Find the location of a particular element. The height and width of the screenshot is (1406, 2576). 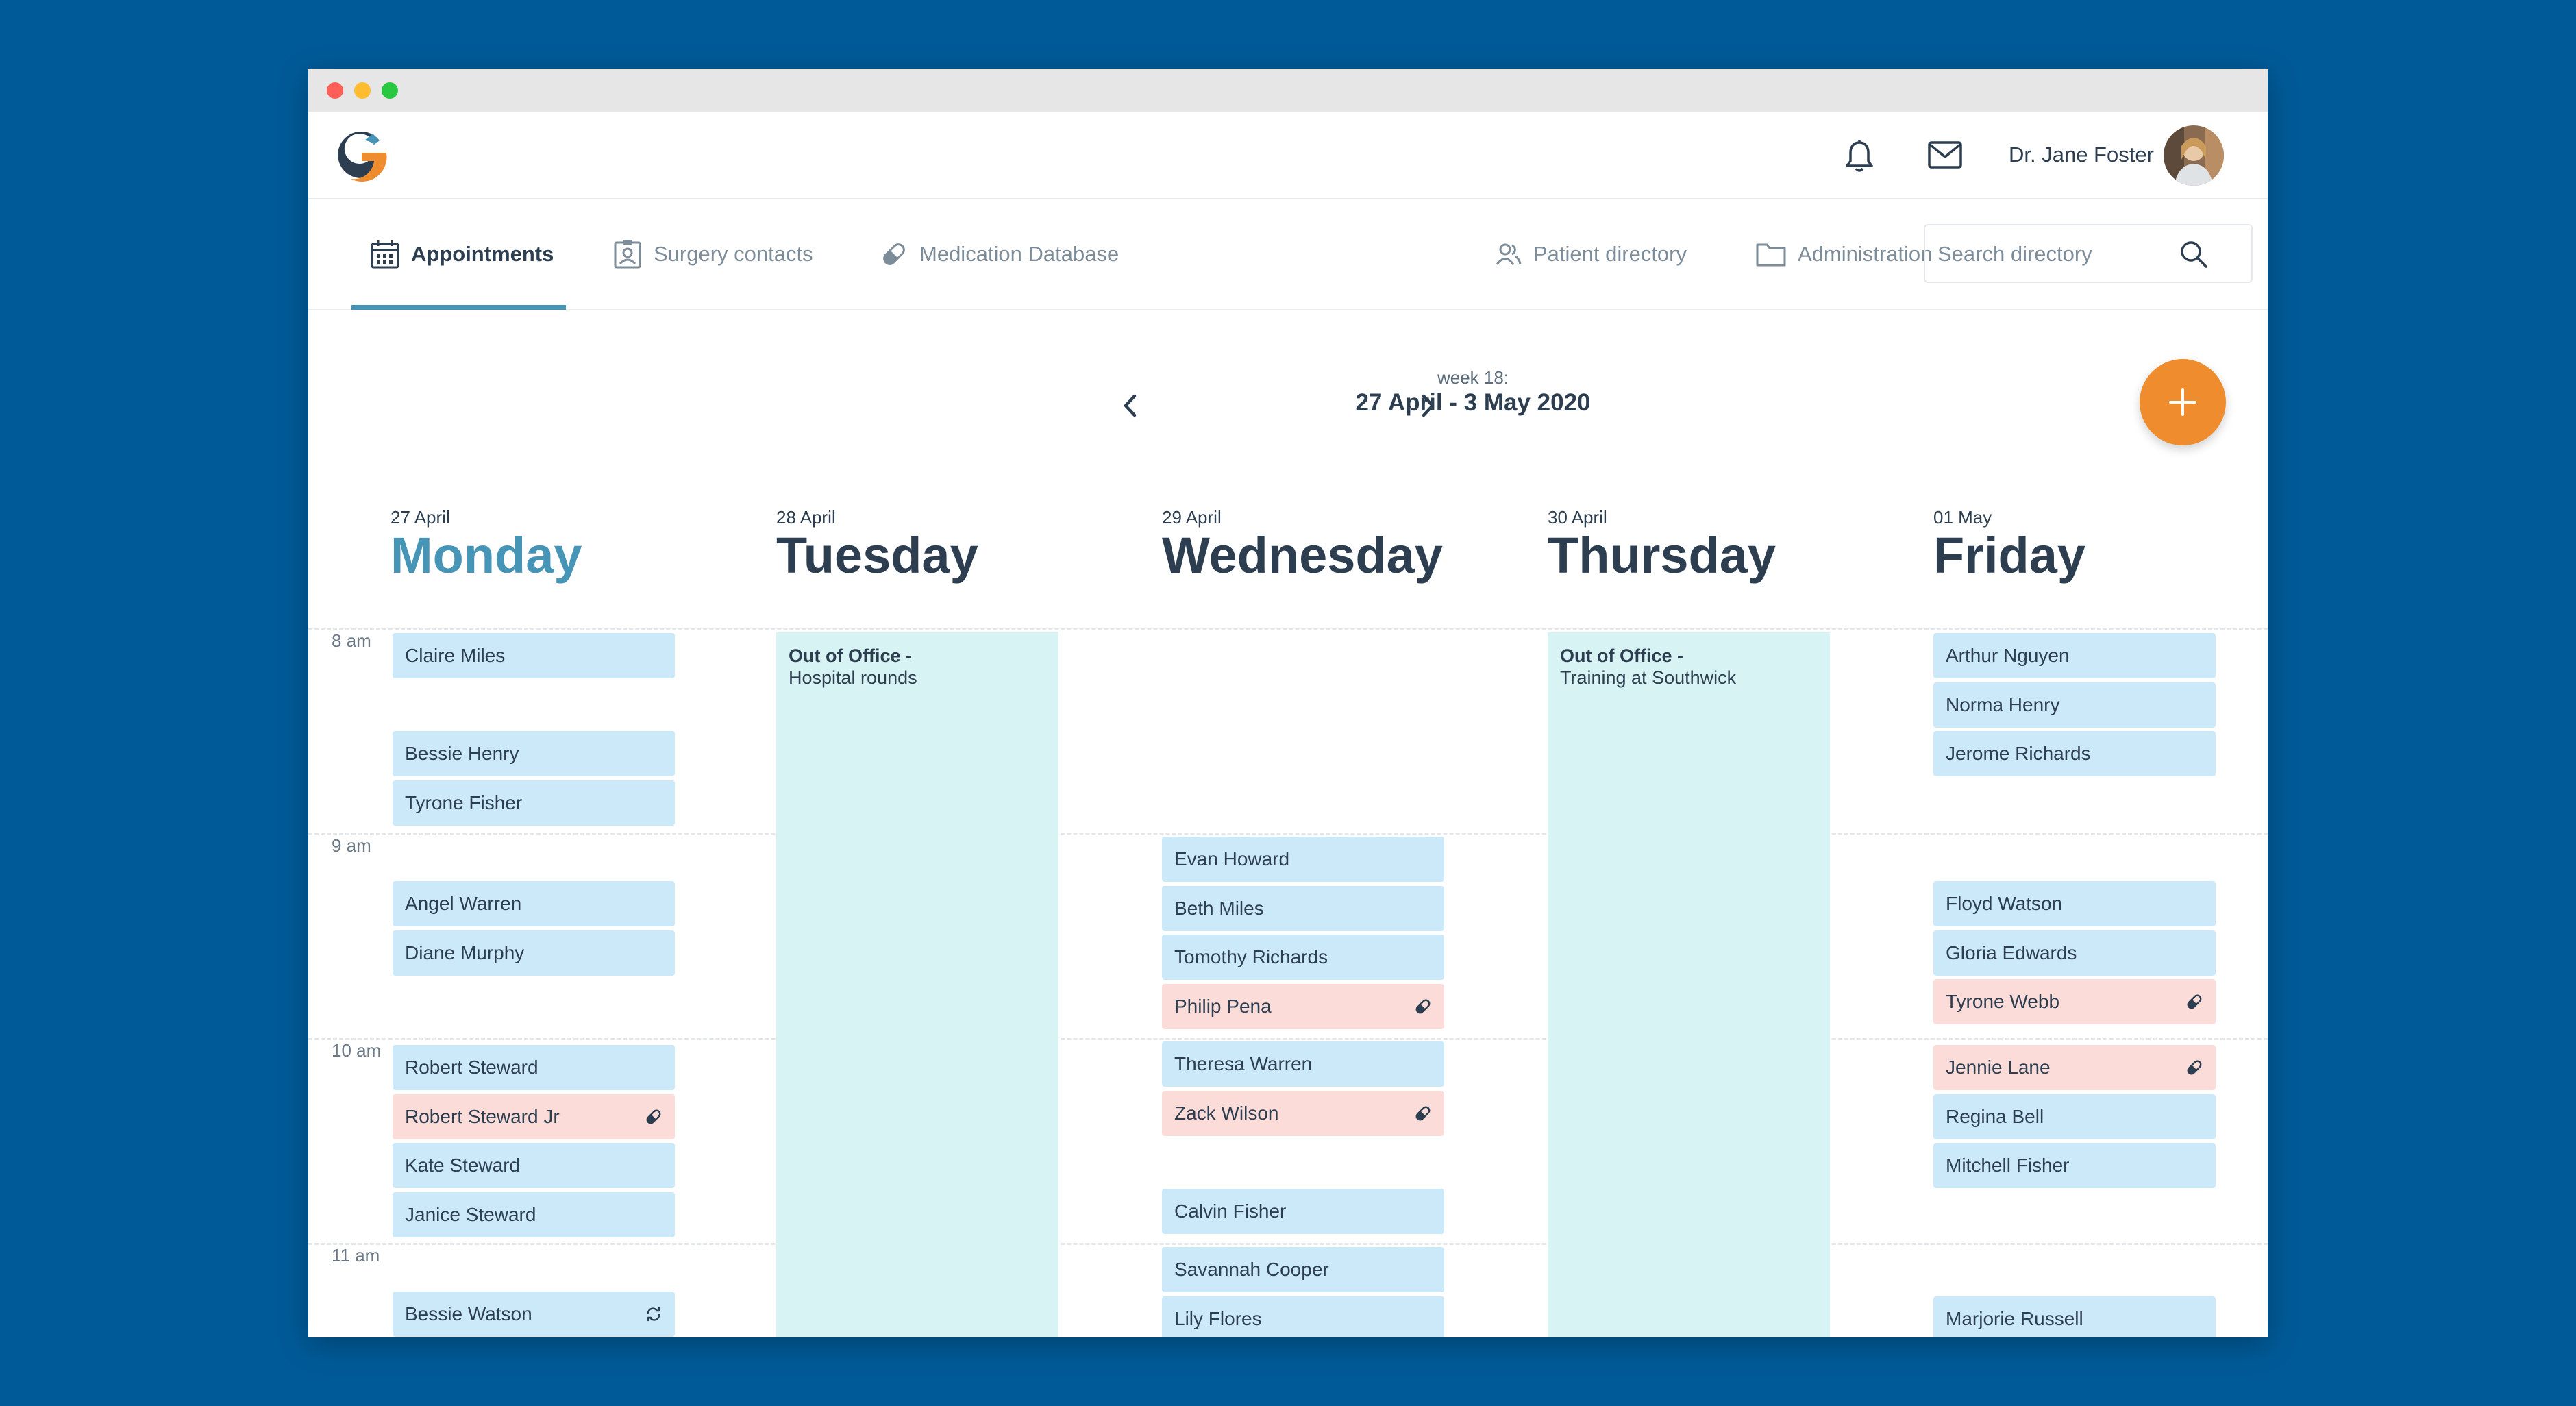

out-of-office-detail: Training at Southwick is located at coordinates (1648, 677).